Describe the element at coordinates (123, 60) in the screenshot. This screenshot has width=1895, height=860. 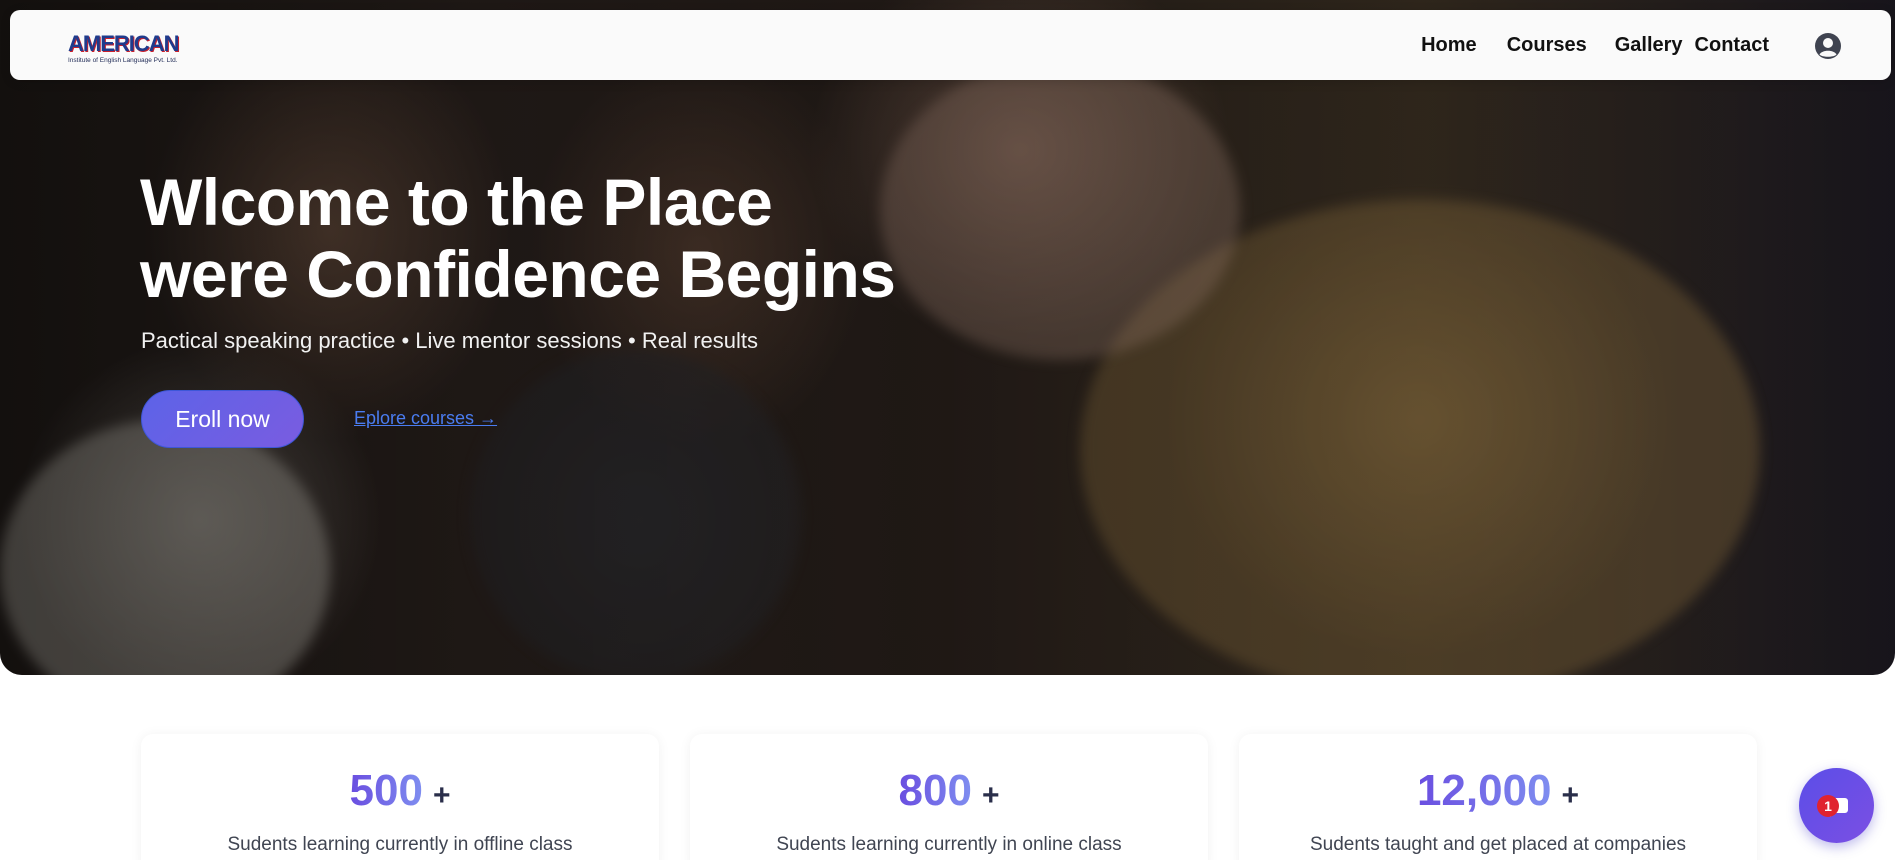
I see `logo-subtext: Institute of English Language Pvt. Ltd.` at that location.